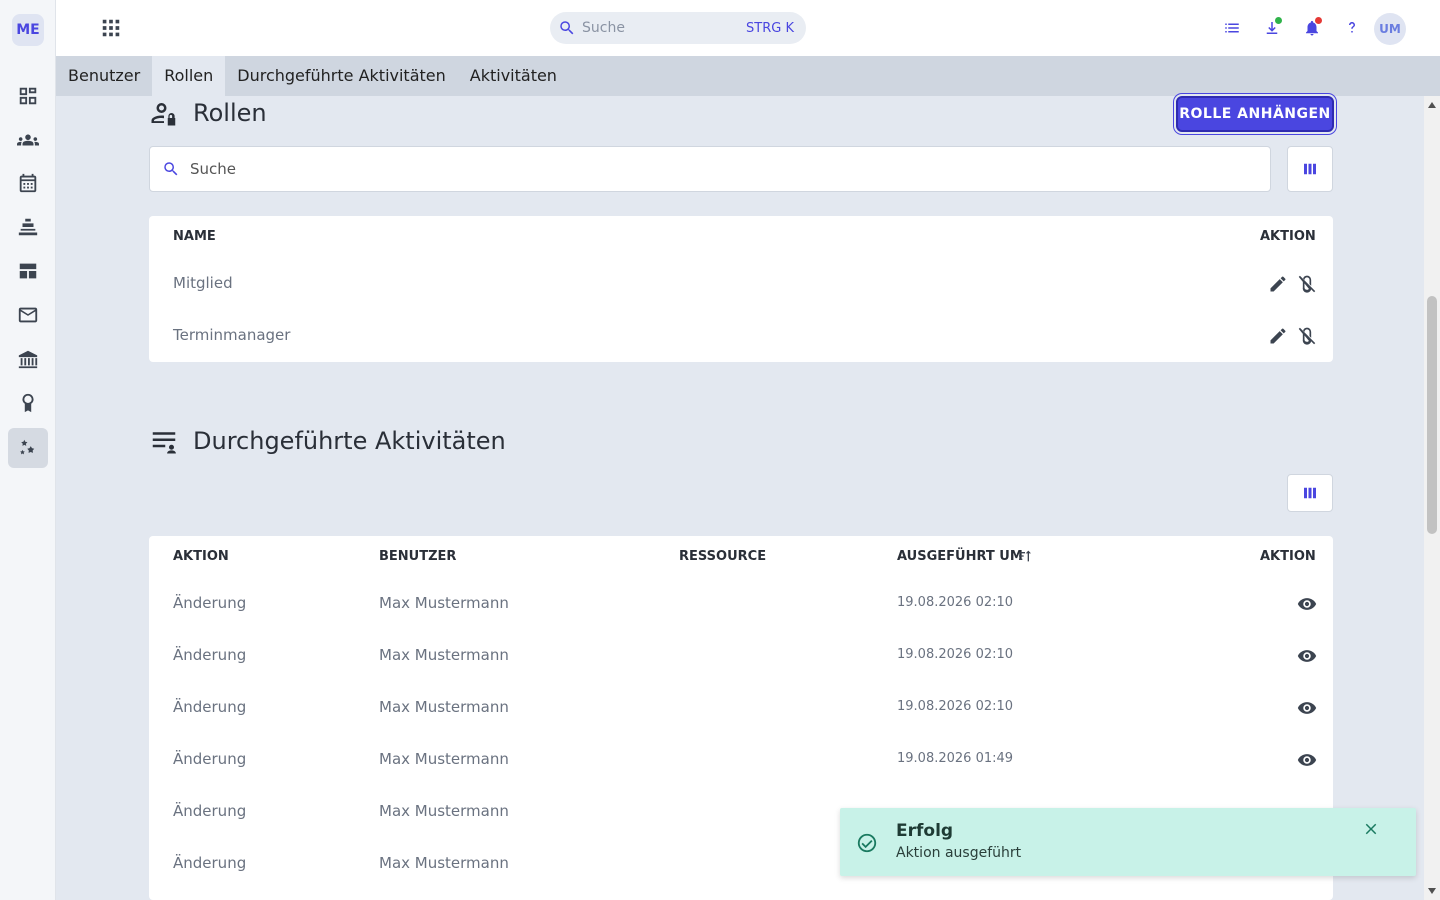 The image size is (1440, 900). What do you see at coordinates (28, 403) in the screenshot?
I see `award-icon` at bounding box center [28, 403].